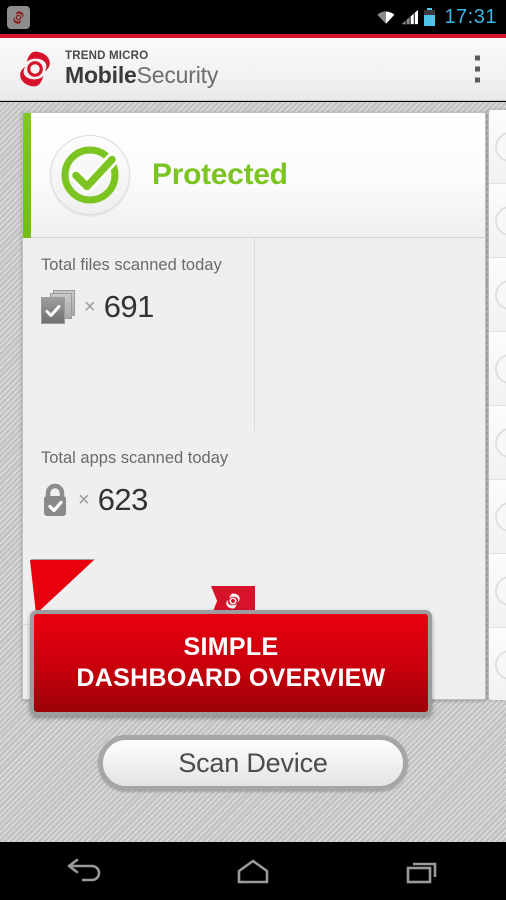 The height and width of the screenshot is (900, 506). I want to click on status-bar-clock: 17:31, so click(470, 16).